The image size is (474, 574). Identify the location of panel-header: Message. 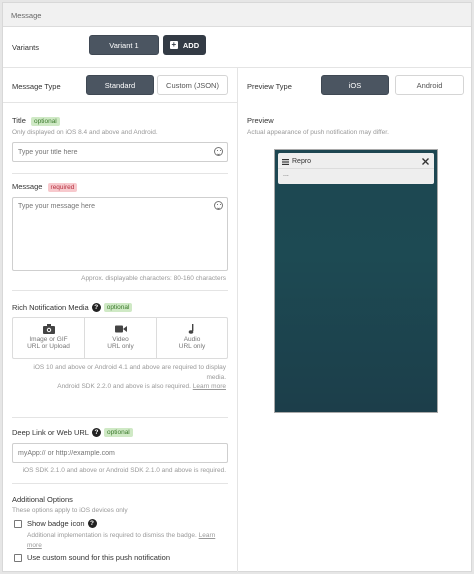
(237, 15).